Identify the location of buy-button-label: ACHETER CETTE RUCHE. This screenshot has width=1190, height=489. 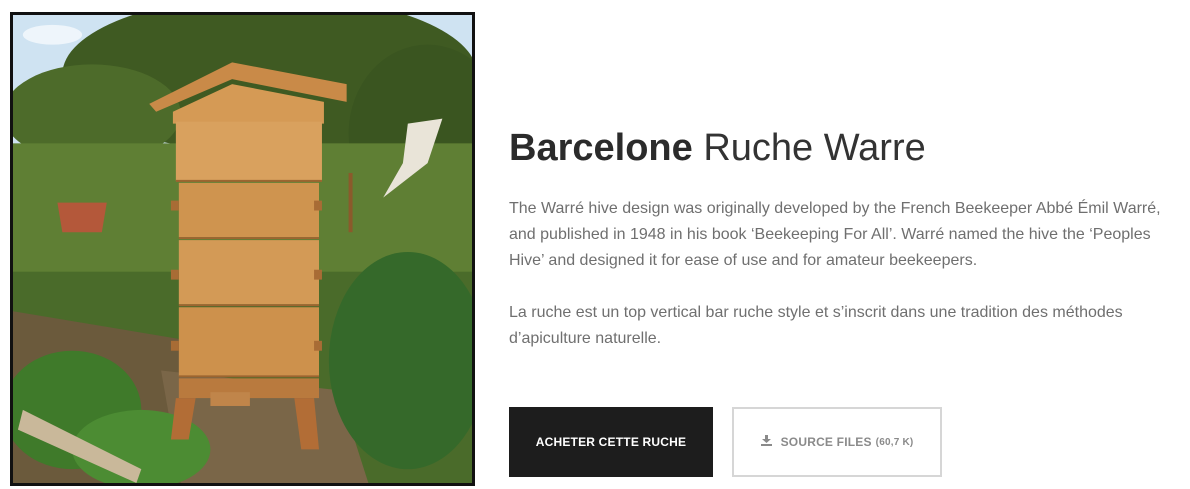
(611, 442).